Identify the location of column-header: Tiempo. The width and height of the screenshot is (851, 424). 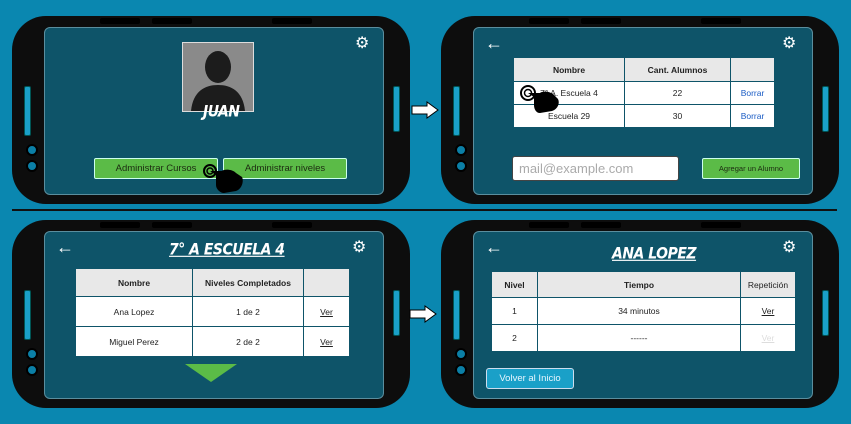
(639, 284).